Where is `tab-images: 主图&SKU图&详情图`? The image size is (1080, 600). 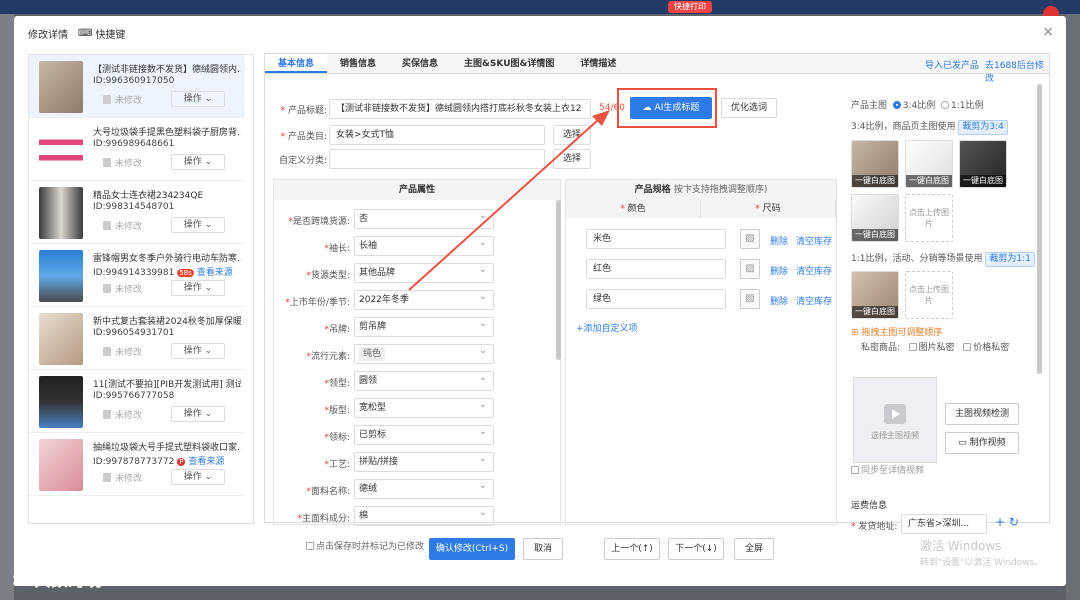
tab-images: 主图&SKU图&详情图 is located at coordinates (509, 63).